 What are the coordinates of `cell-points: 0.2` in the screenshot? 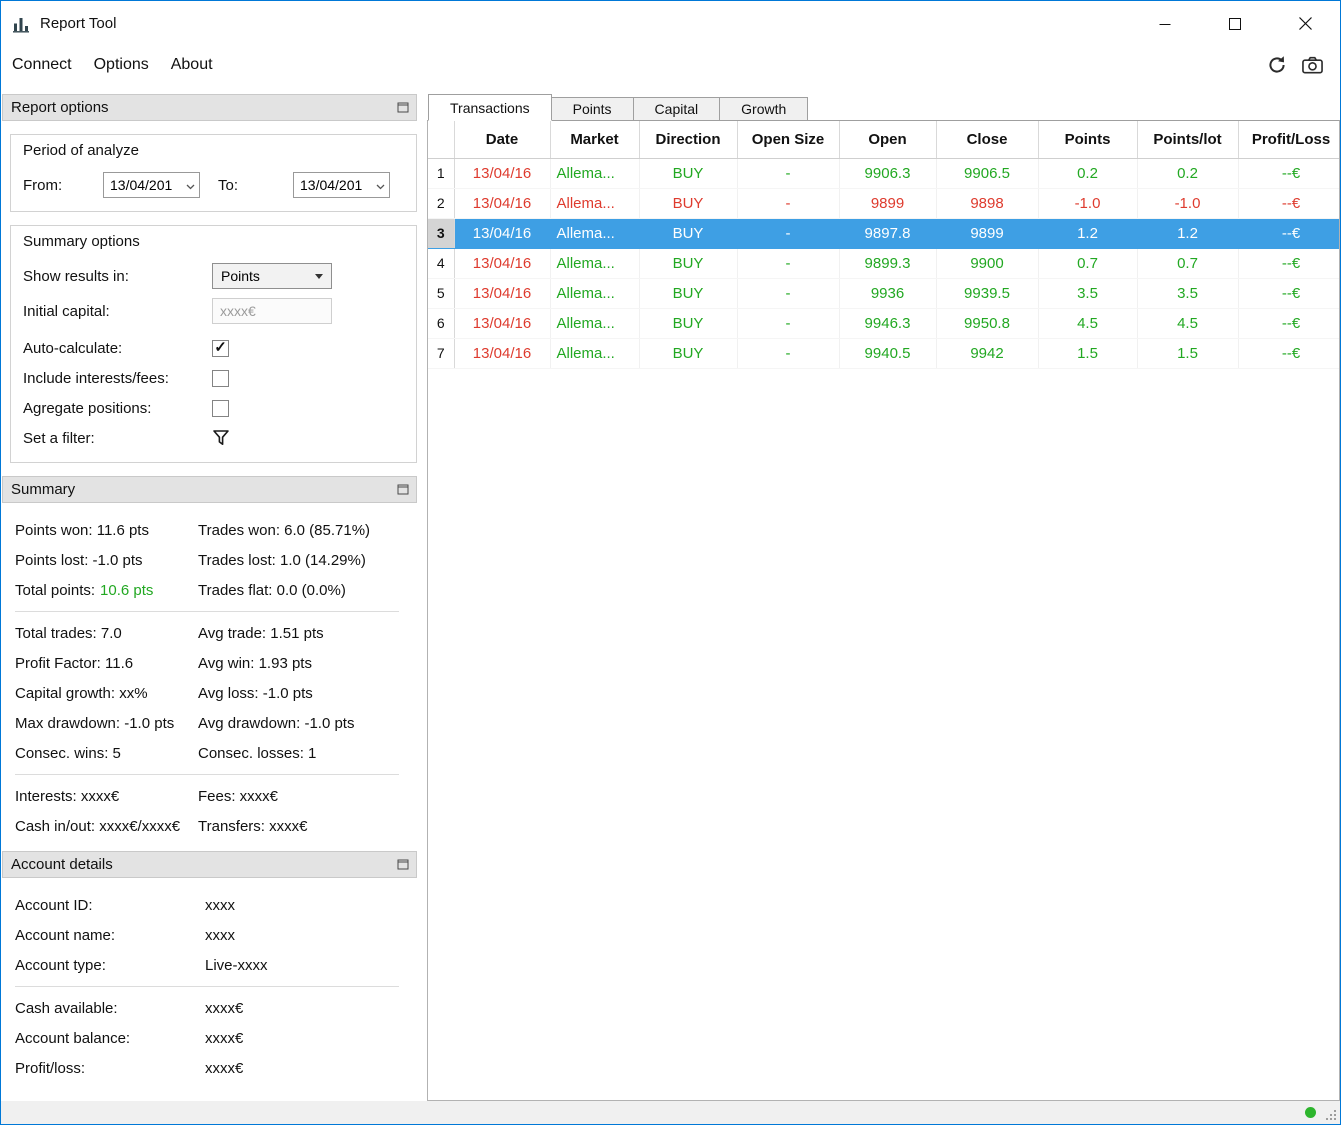 It's located at (1088, 173).